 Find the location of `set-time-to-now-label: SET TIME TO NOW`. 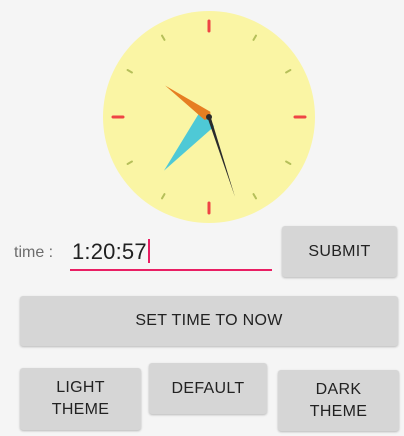

set-time-to-now-label: SET TIME TO NOW is located at coordinates (209, 320).